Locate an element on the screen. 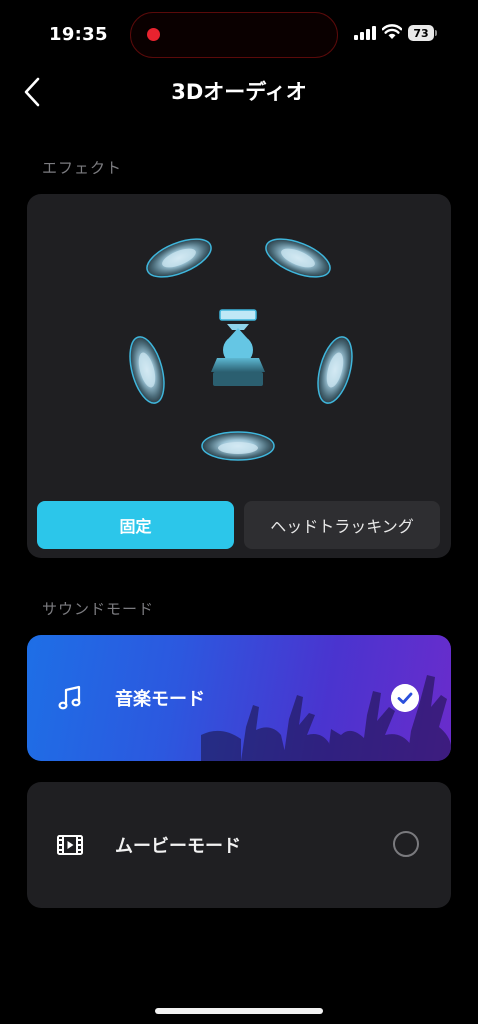 The height and width of the screenshot is (1024, 478). battery-icon: 73 is located at coordinates (421, 33).